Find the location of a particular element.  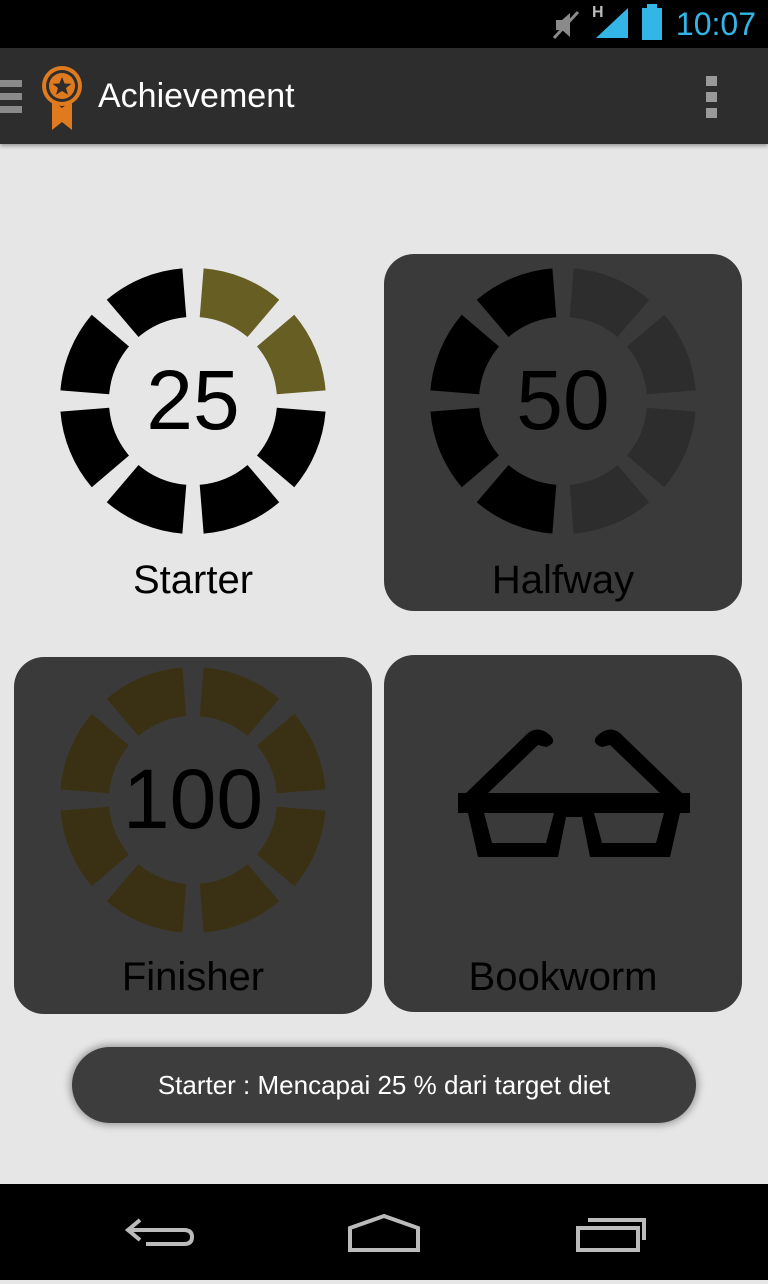

back-icon is located at coordinates (159, 1232).